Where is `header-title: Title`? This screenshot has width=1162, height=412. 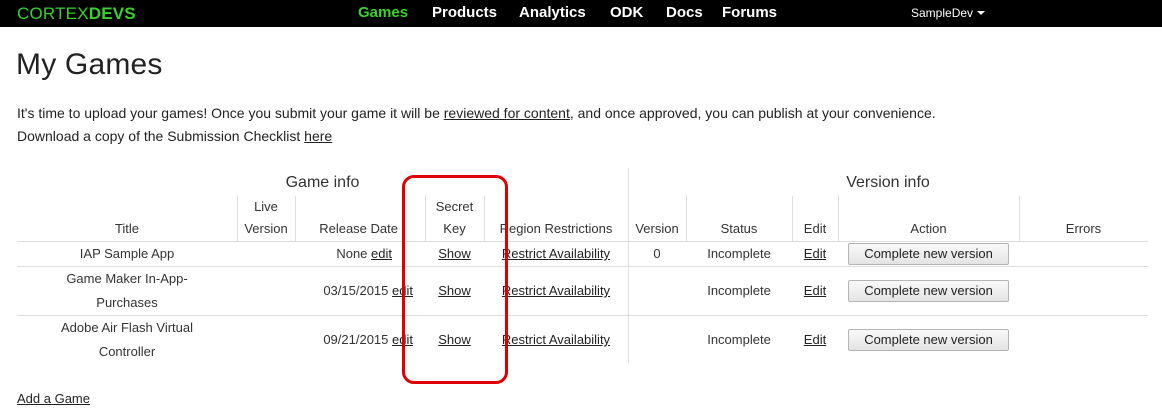
header-title: Title is located at coordinates (127, 228).